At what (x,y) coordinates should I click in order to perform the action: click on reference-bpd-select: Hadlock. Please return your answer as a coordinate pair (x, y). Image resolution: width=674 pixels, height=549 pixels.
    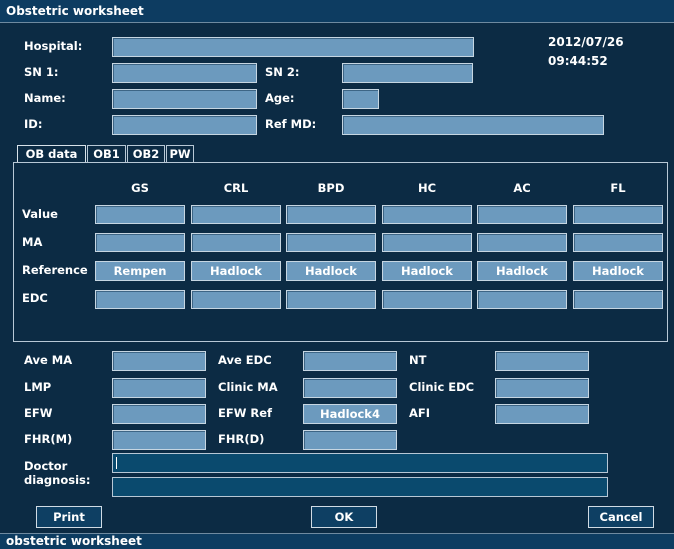
    Looking at the image, I should click on (331, 271).